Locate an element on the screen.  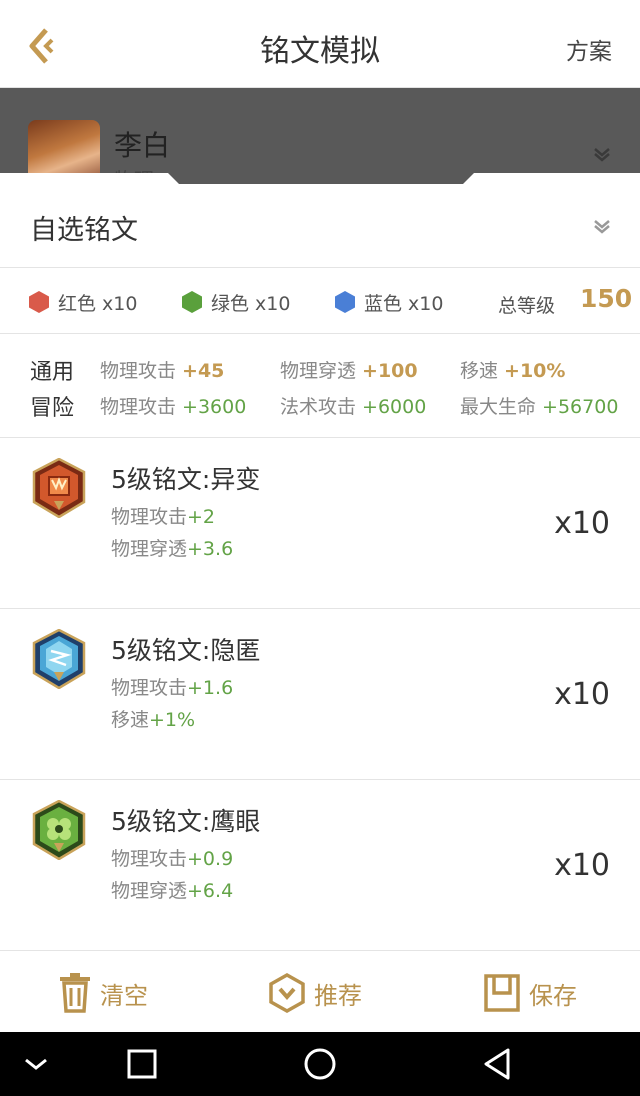
save-button: 保存 is located at coordinates (530, 993).